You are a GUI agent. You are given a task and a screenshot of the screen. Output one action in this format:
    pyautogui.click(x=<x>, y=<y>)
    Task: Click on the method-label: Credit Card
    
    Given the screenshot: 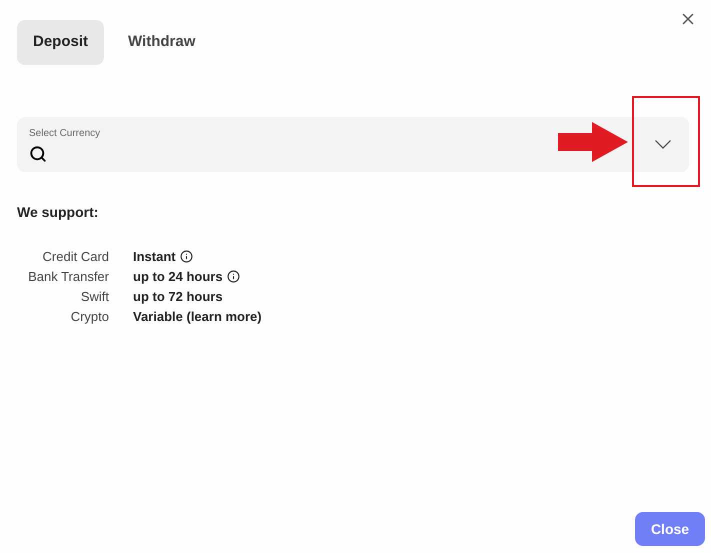 What is the action you would take?
    pyautogui.click(x=75, y=256)
    